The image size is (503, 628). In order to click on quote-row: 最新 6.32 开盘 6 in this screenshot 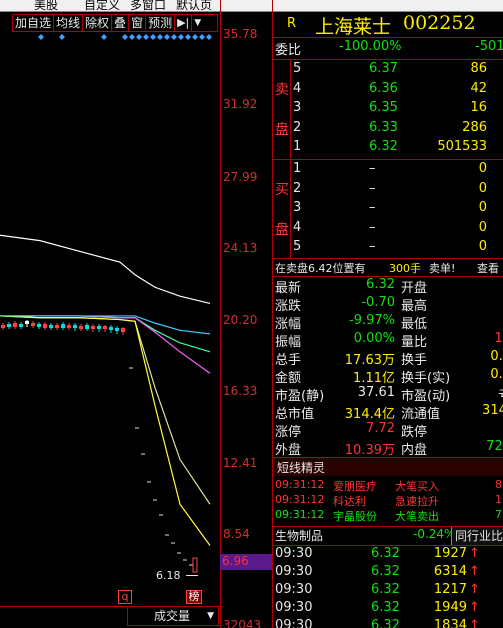, I will do `click(388, 286)`.